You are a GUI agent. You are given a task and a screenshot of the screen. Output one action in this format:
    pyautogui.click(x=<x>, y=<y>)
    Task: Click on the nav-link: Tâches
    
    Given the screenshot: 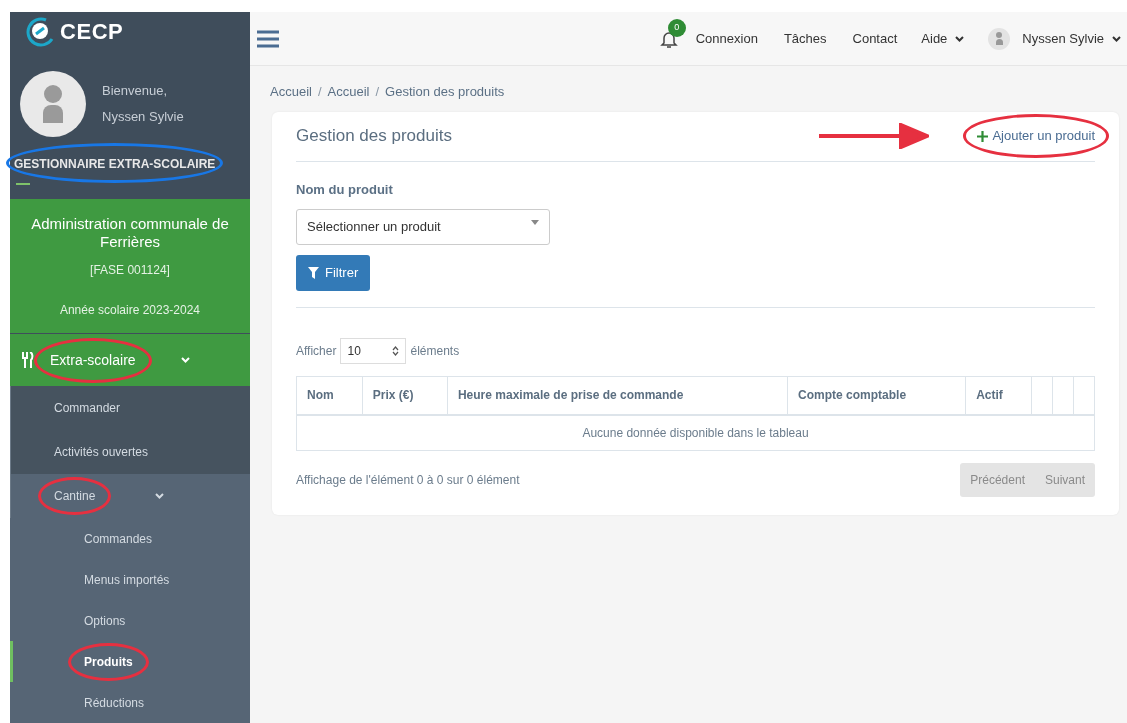 What is the action you would take?
    pyautogui.click(x=805, y=38)
    